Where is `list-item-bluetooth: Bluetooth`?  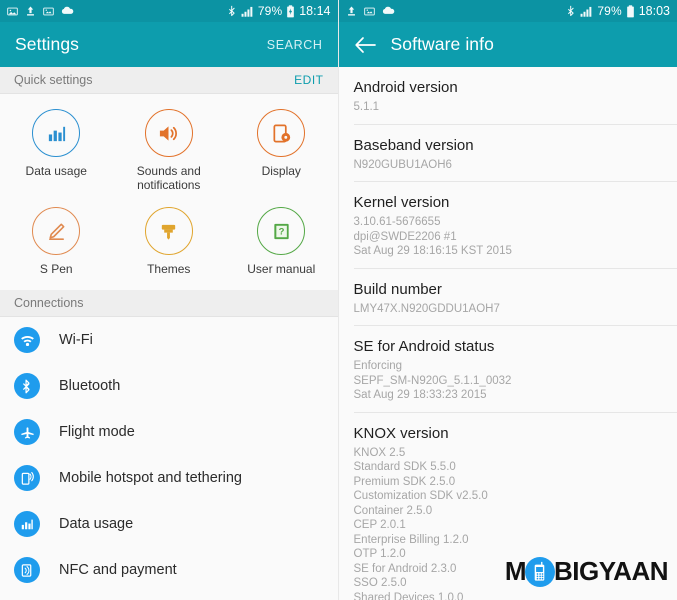
list-item-bluetooth: Bluetooth is located at coordinates (169, 386).